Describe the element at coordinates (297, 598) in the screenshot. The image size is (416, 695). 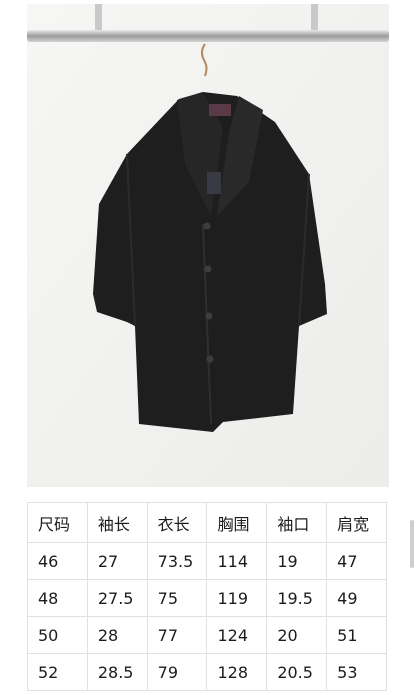
I see `table-cell: 19.5` at that location.